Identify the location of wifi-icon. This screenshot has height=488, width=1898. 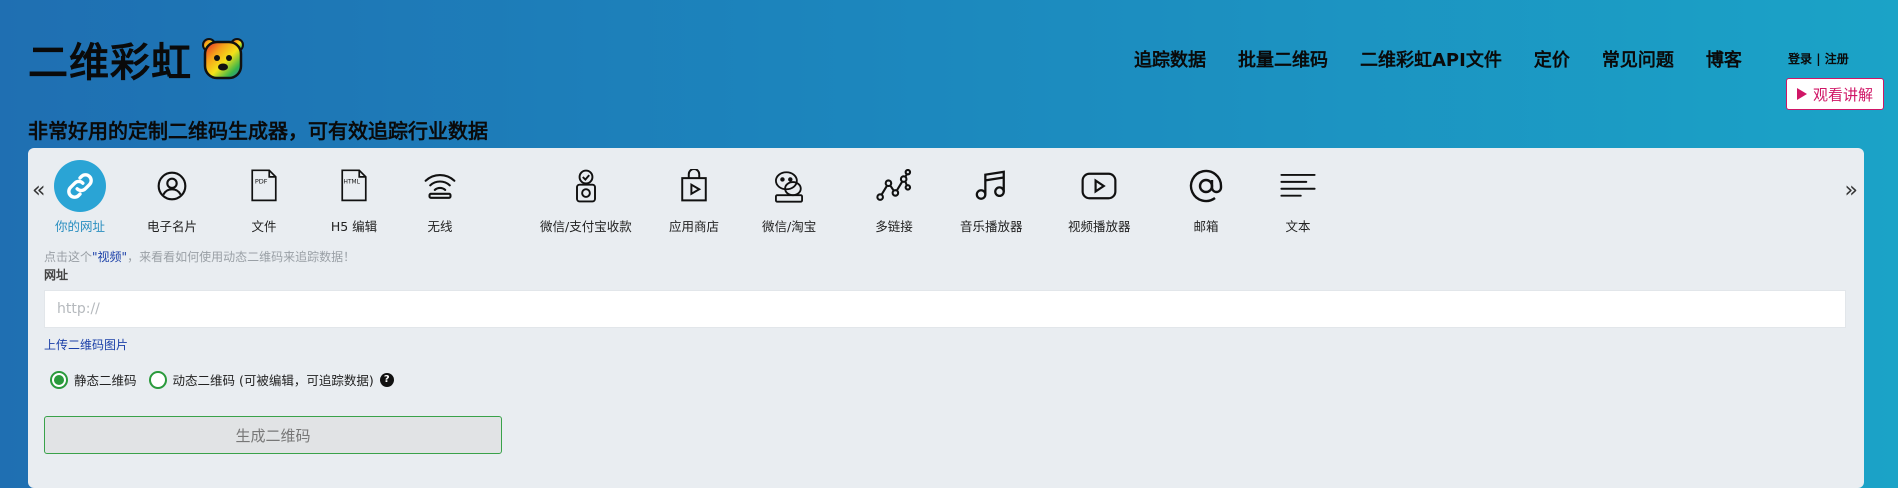
(440, 186).